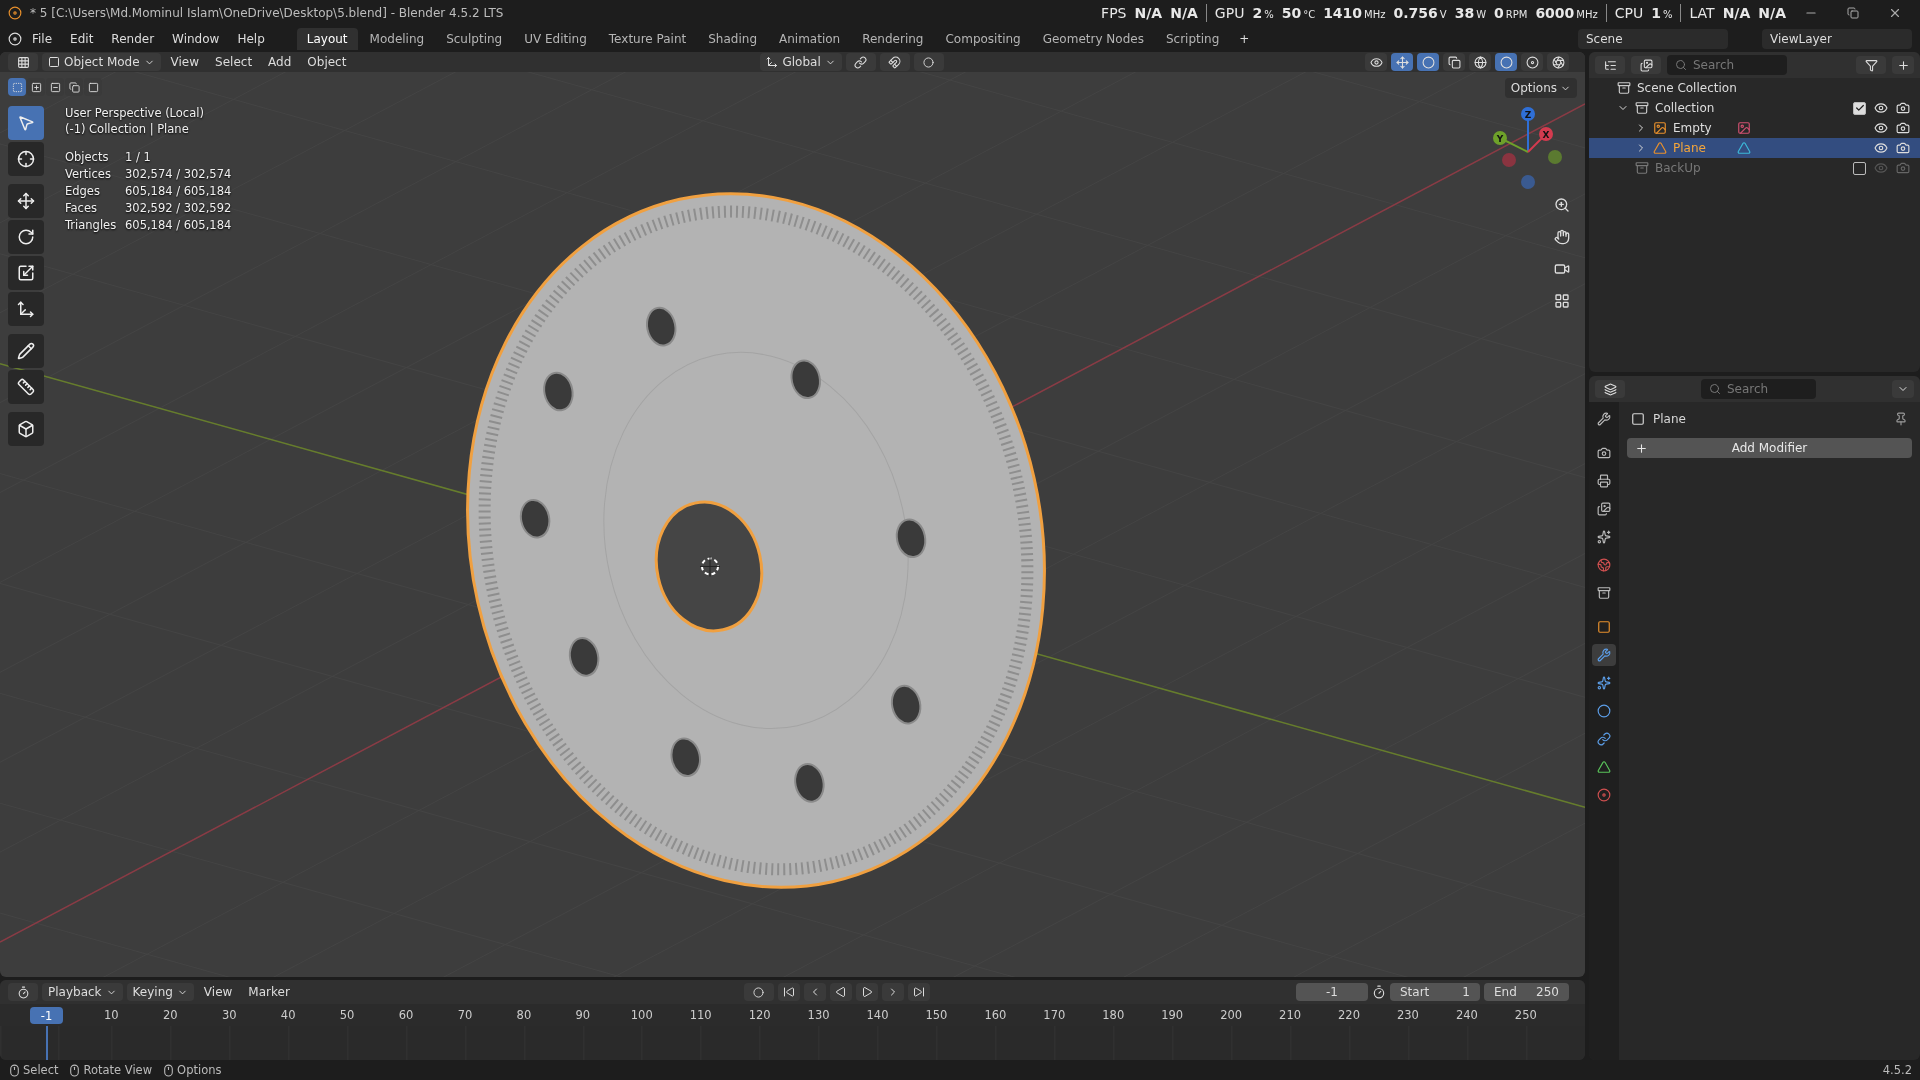  Describe the element at coordinates (1093, 39) in the screenshot. I see `workspace-tab: Geometry Nodes` at that location.